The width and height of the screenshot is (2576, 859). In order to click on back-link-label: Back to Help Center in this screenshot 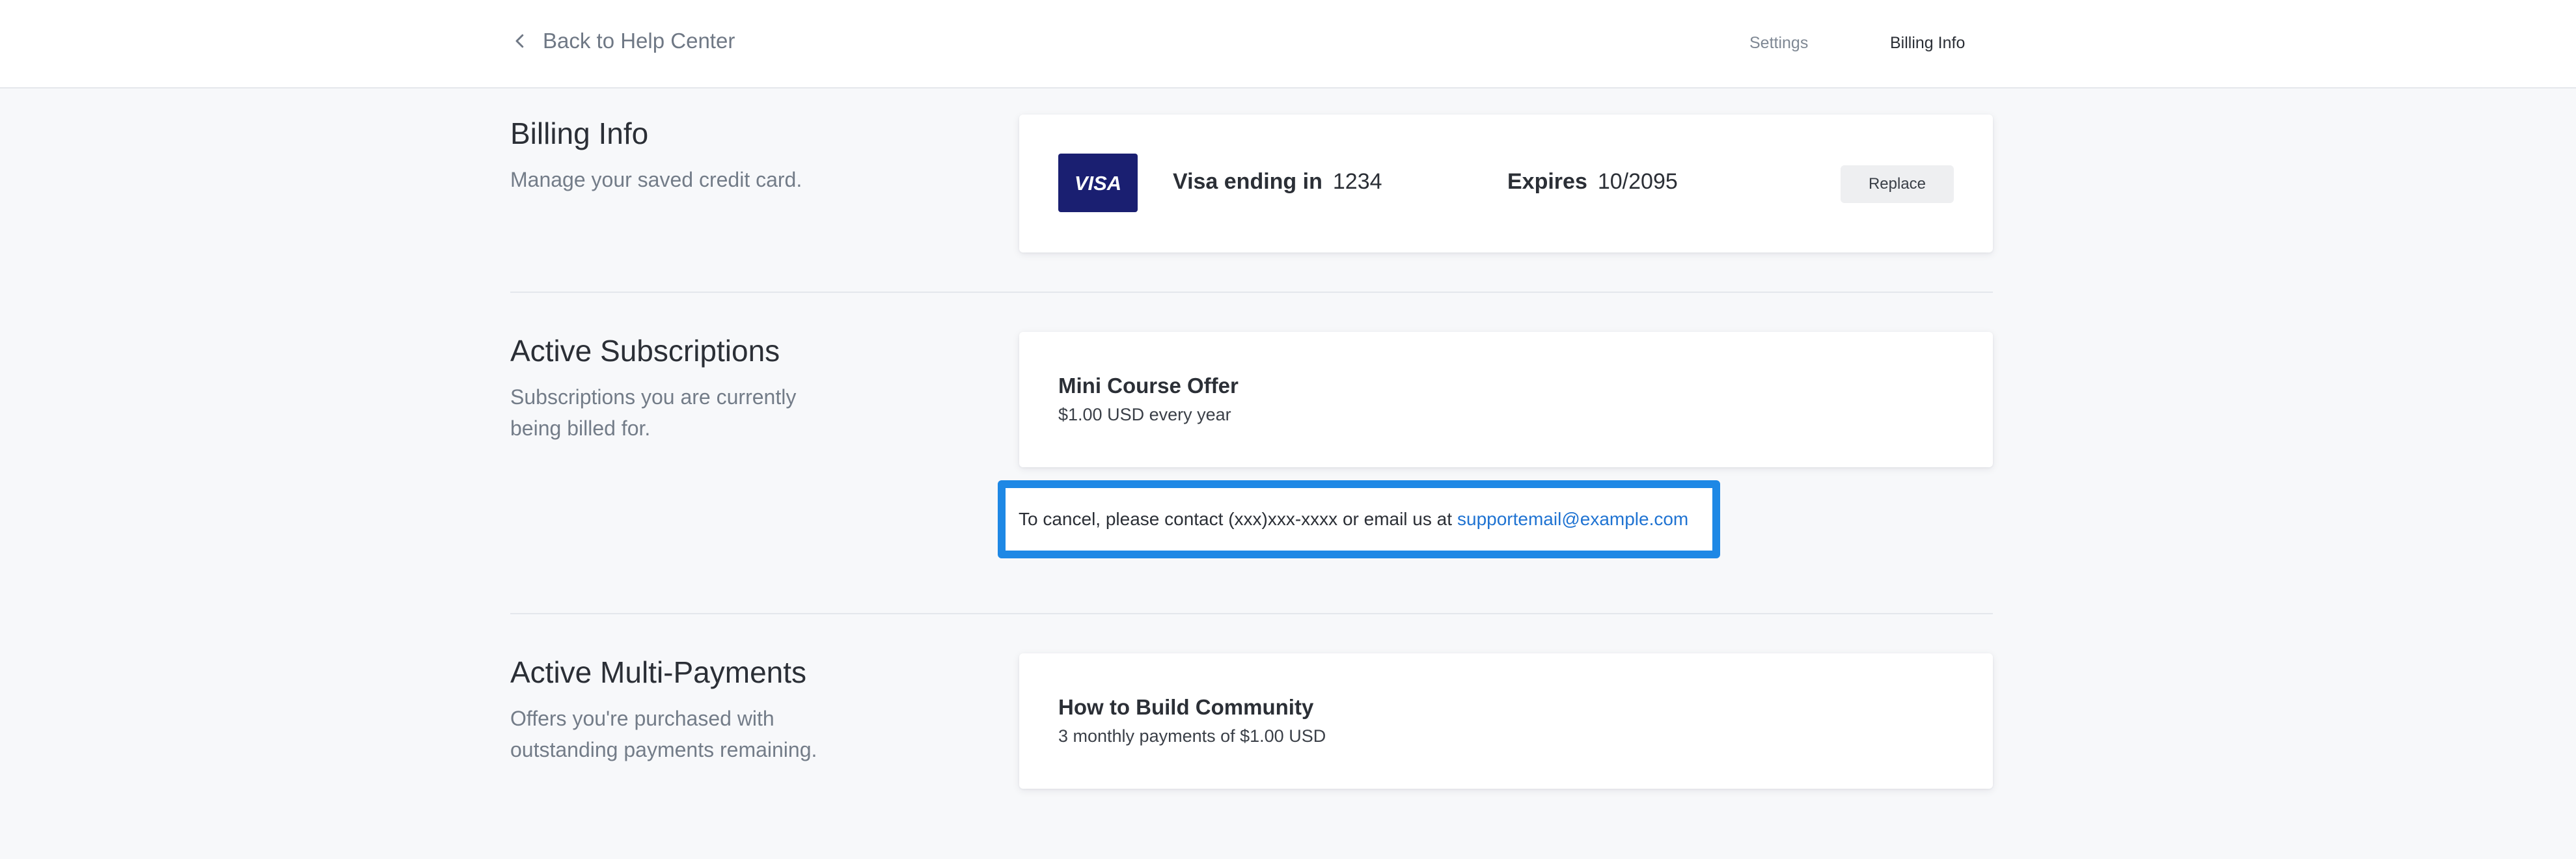, I will do `click(639, 41)`.